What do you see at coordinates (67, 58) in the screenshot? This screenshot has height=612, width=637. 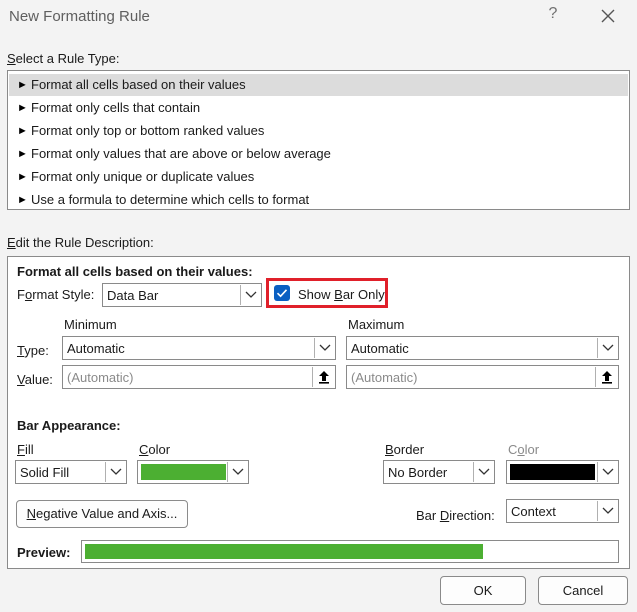 I see `rule-type-label-rest: elect a Rule Type:` at bounding box center [67, 58].